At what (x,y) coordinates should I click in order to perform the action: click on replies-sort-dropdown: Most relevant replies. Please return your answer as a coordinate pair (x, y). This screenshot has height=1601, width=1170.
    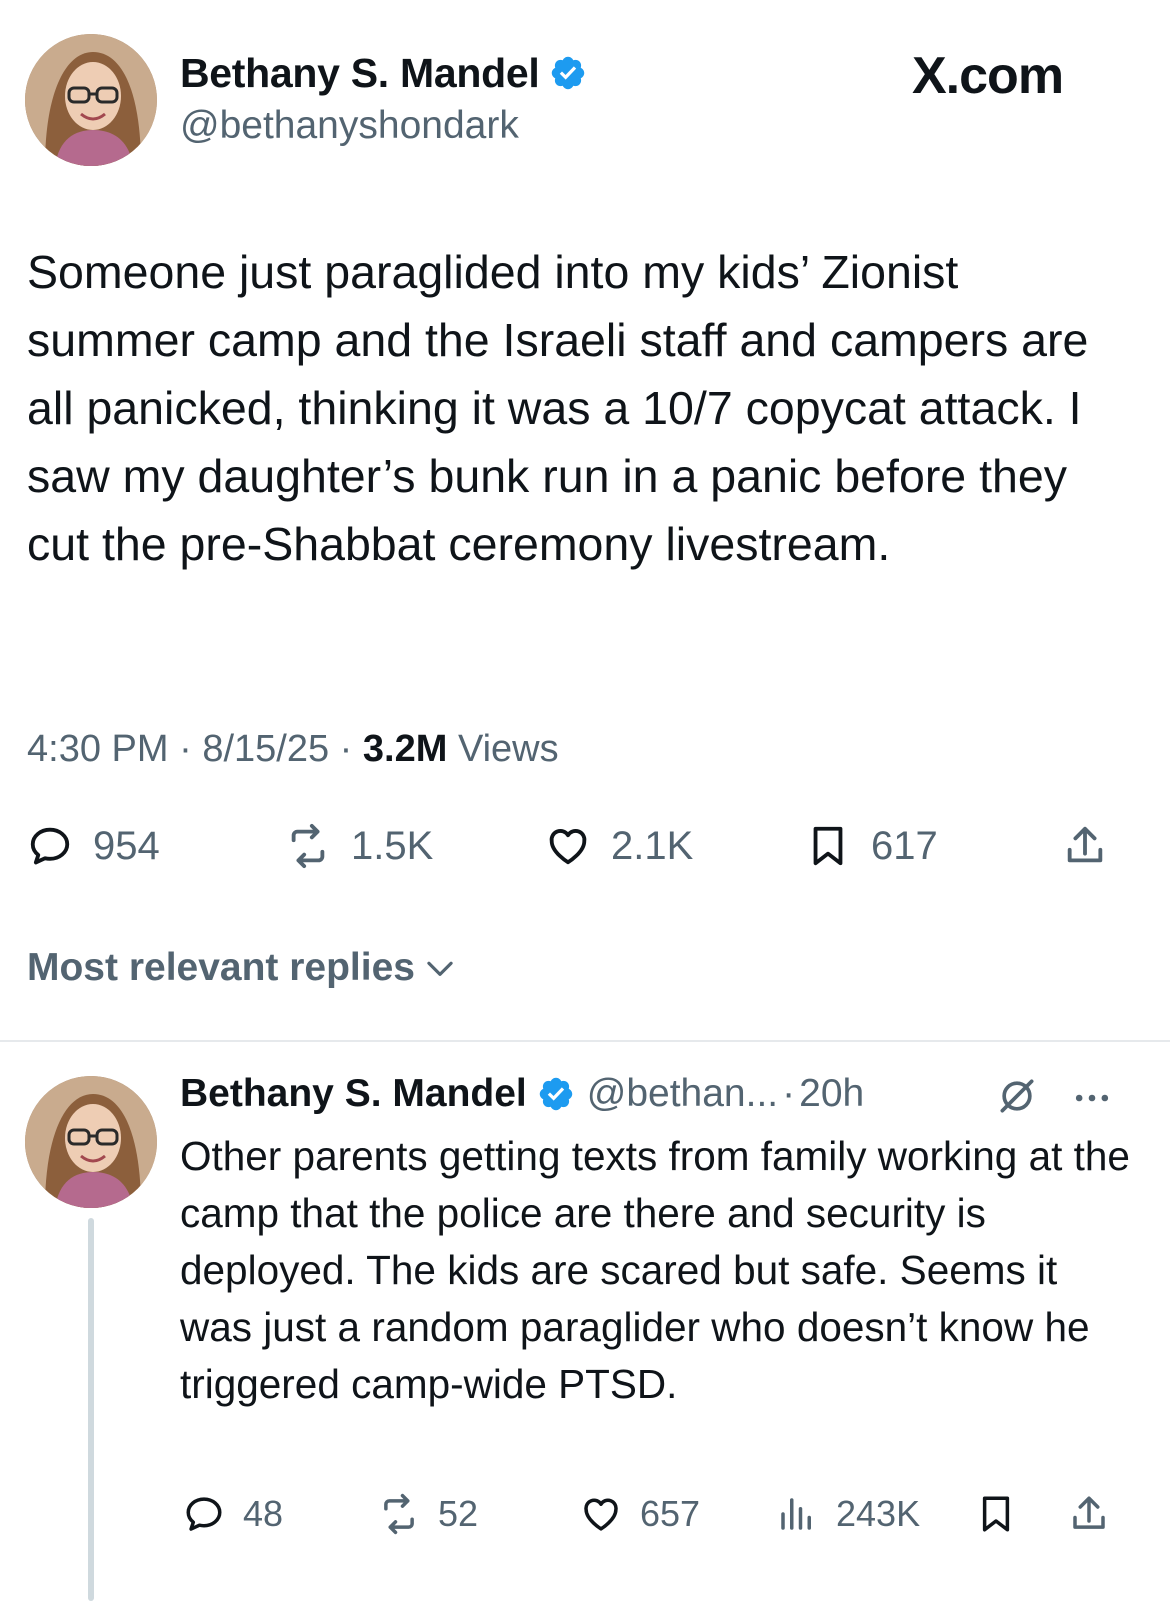
    Looking at the image, I should click on (243, 968).